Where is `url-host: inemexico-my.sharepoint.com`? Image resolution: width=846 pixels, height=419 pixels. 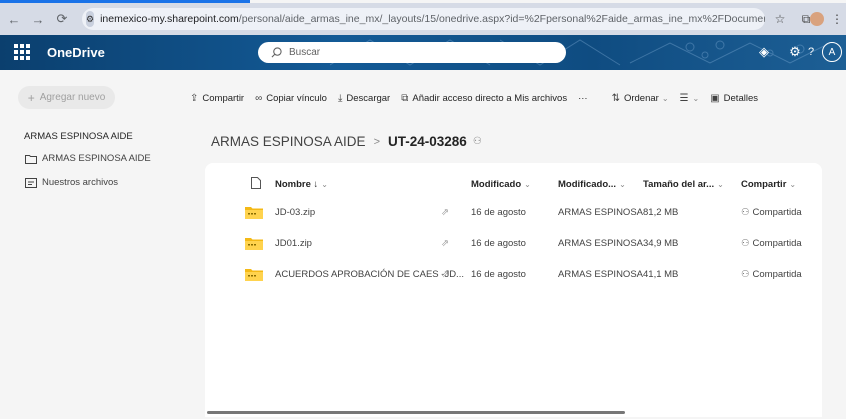 url-host: inemexico-my.sharepoint.com is located at coordinates (169, 19).